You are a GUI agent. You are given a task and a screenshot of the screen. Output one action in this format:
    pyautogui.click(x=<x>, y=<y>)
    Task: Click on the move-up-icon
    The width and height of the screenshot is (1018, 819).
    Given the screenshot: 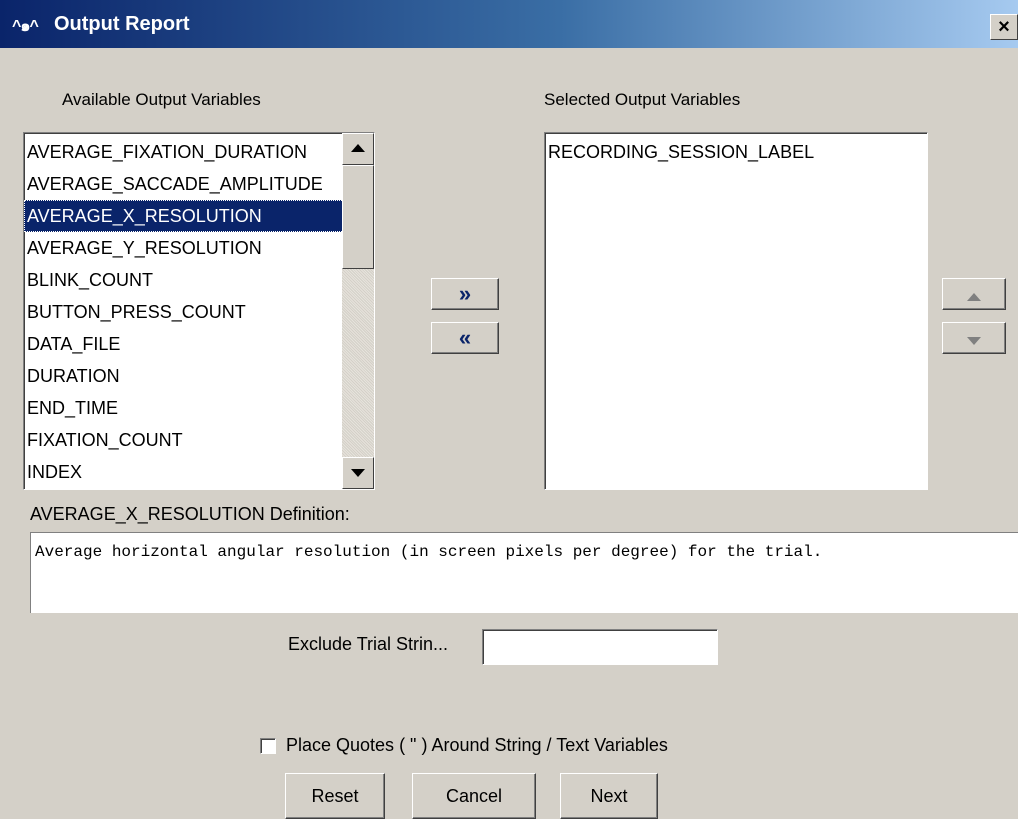 What is the action you would take?
    pyautogui.click(x=974, y=297)
    